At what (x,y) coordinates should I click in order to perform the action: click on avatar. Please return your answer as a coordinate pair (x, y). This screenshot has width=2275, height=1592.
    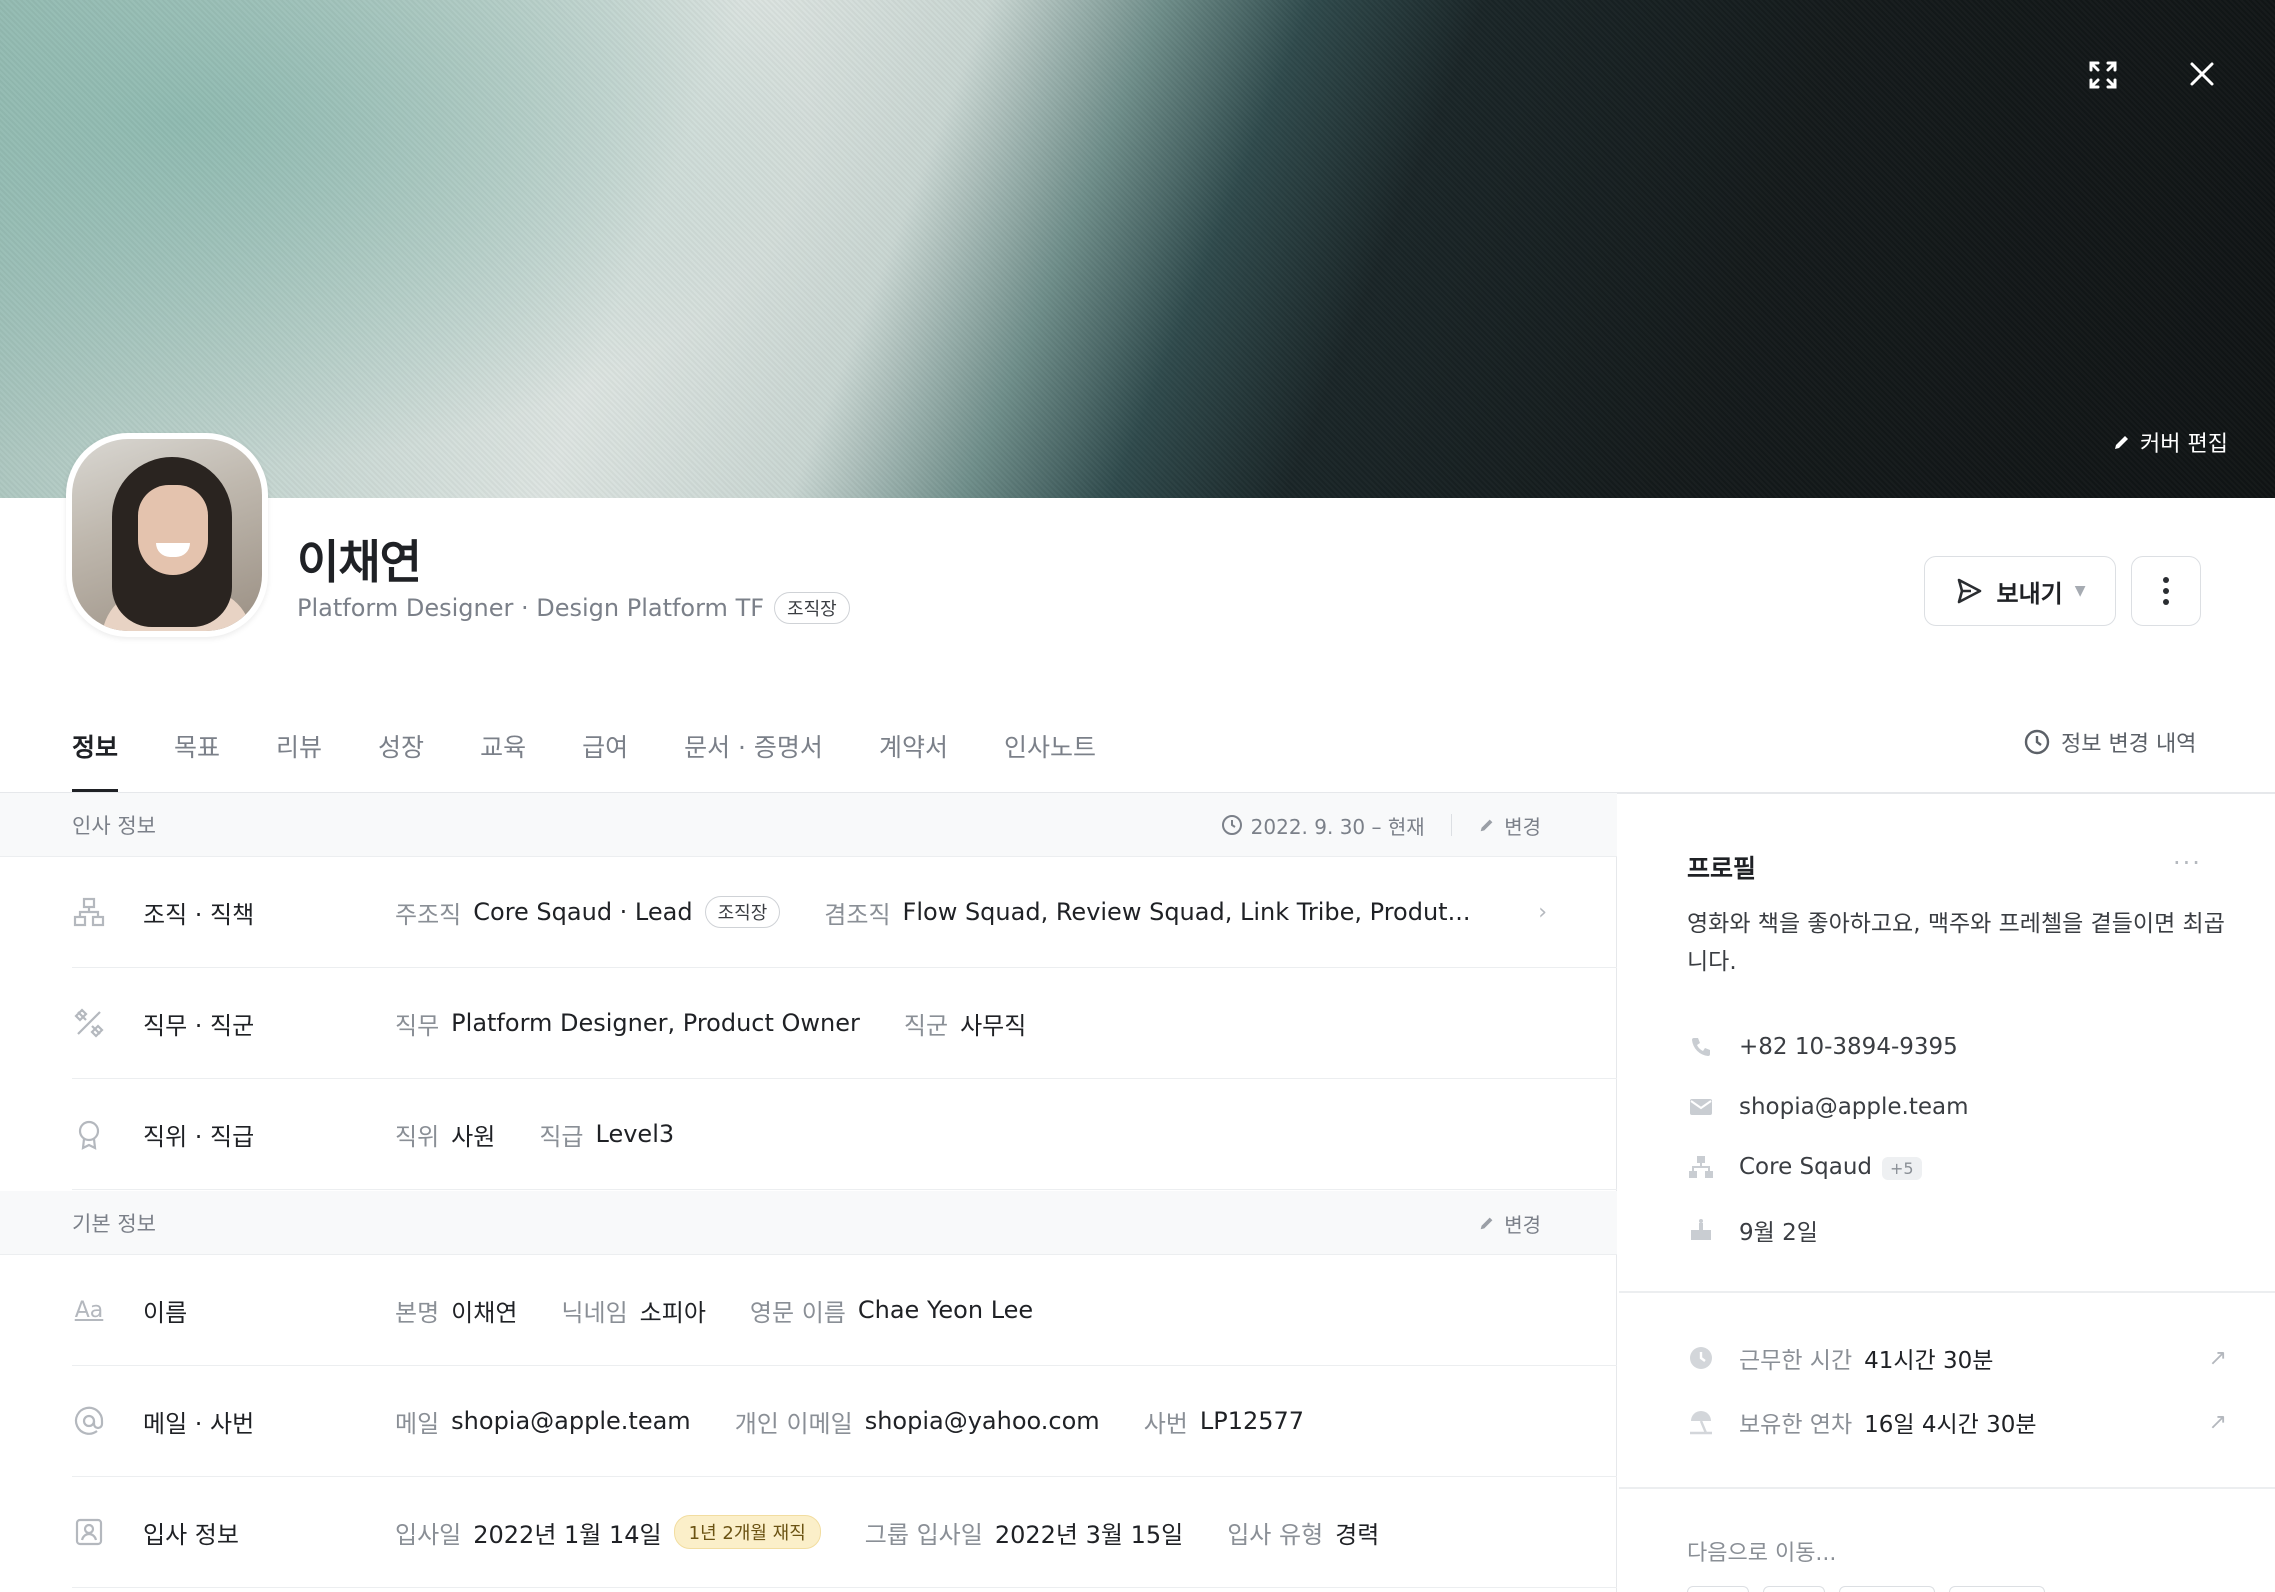
    Looking at the image, I should click on (167, 535).